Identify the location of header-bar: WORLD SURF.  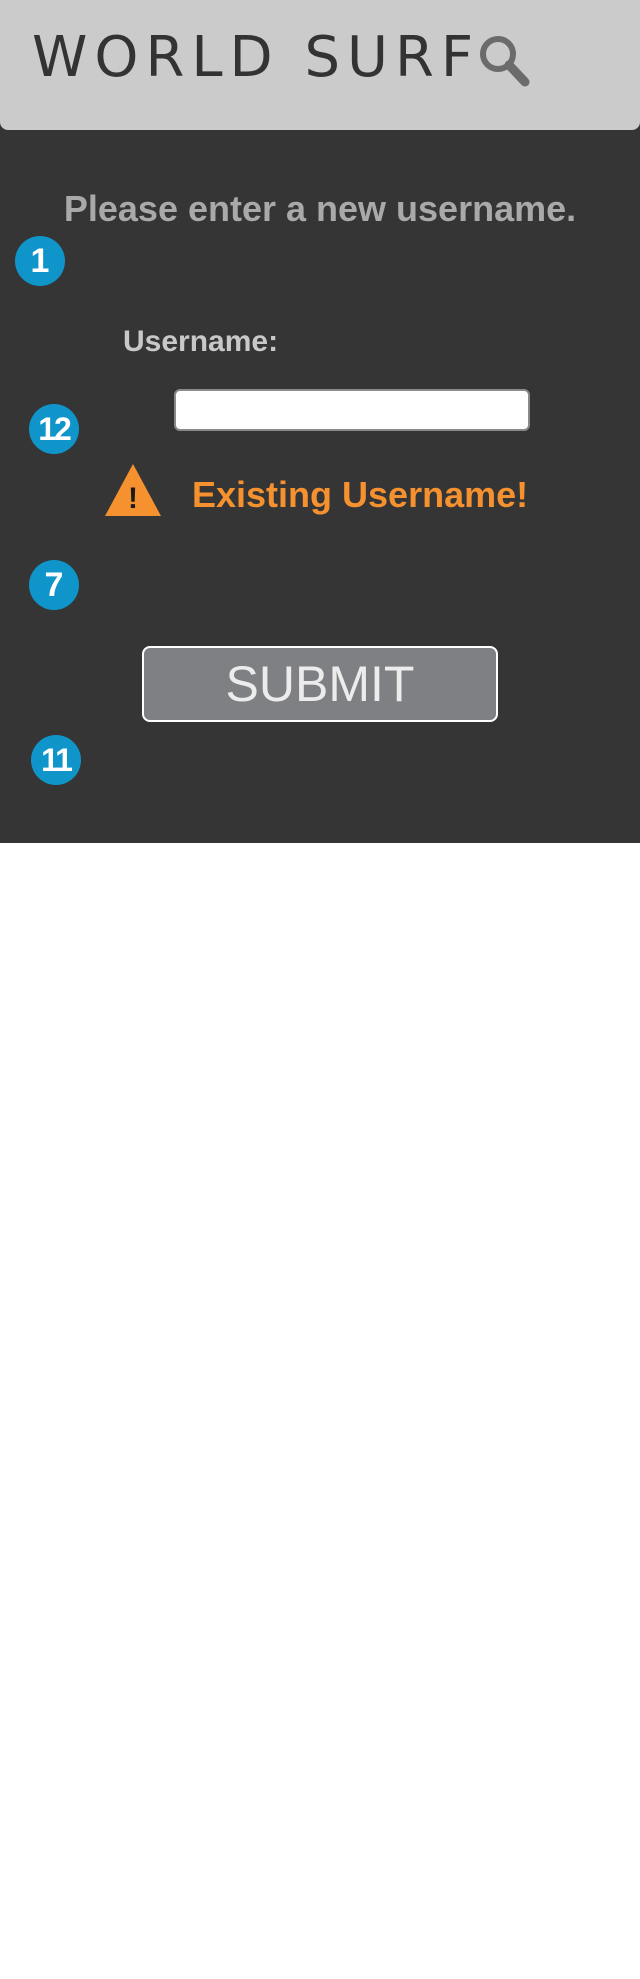
(320, 65).